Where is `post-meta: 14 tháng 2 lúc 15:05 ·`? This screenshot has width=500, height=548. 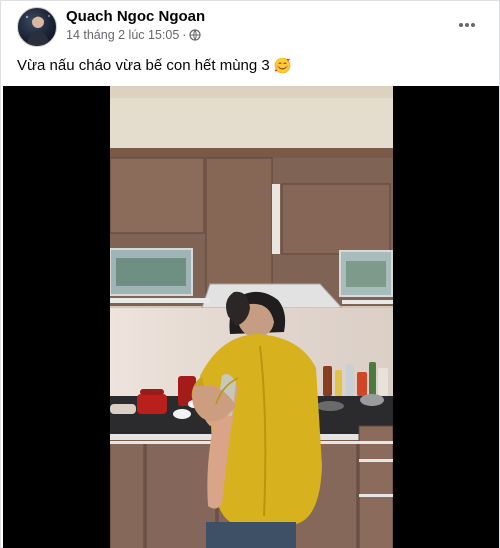 post-meta: 14 tháng 2 lúc 15:05 · is located at coordinates (134, 35).